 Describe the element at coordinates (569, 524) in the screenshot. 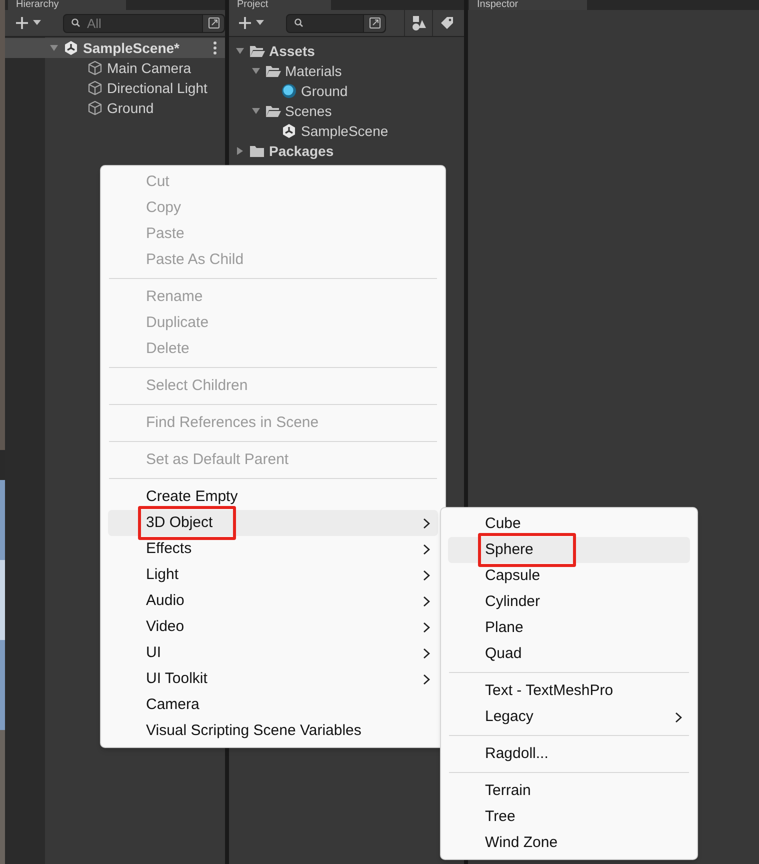

I see `menu-item: Cube` at that location.